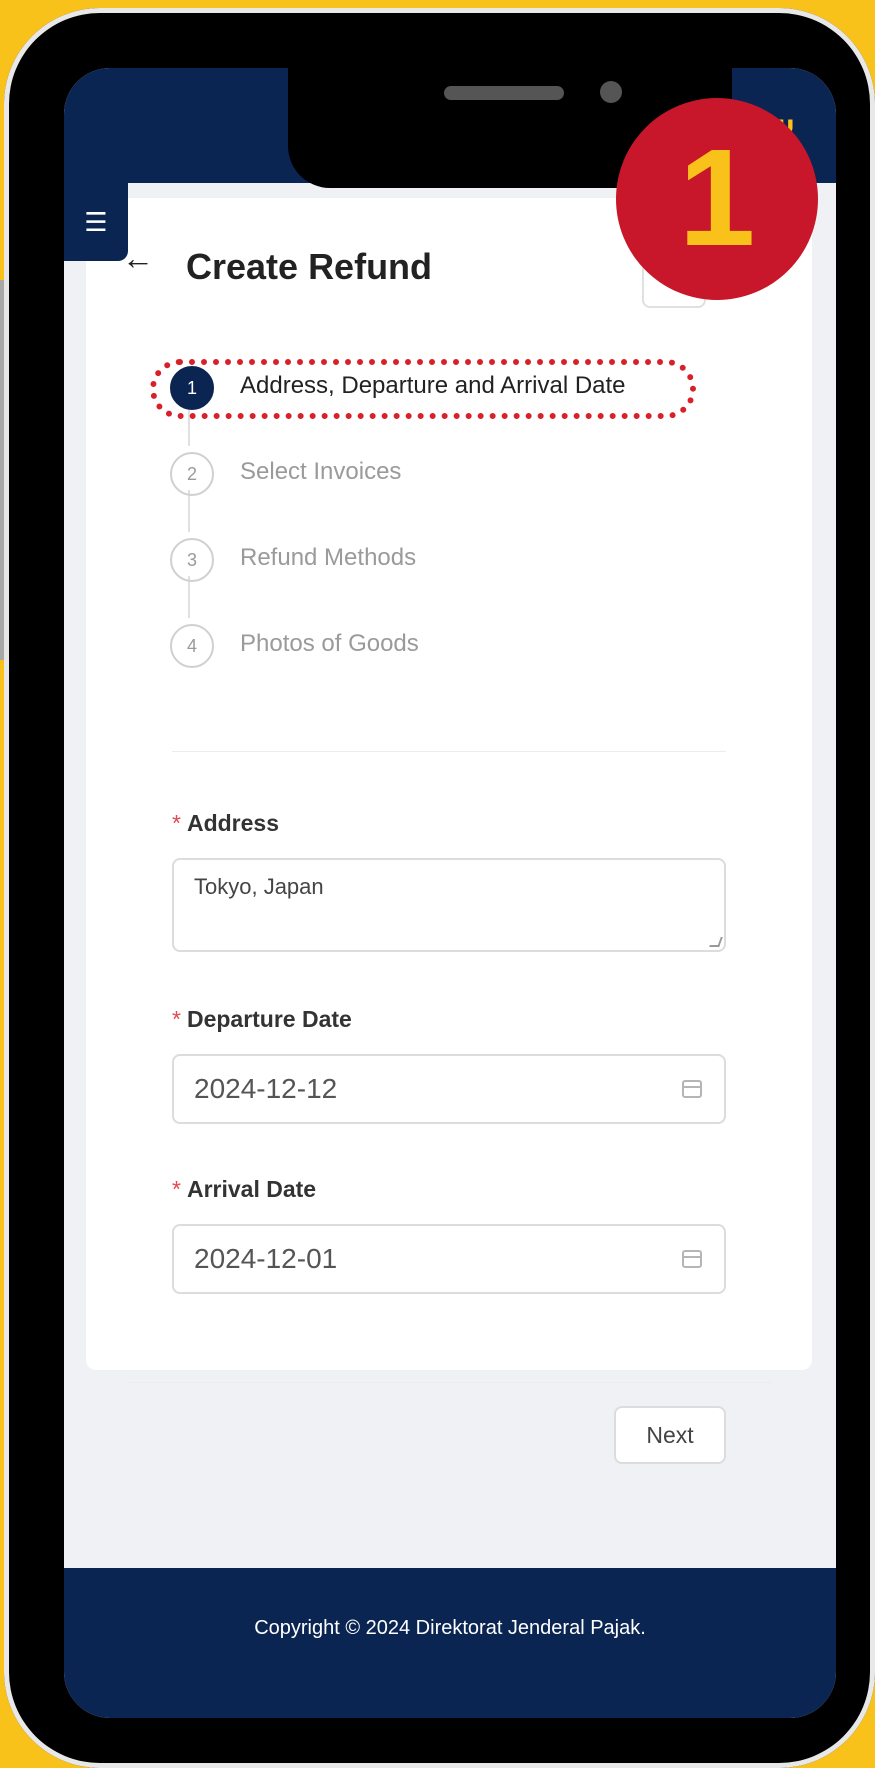 The image size is (875, 1768). I want to click on section-divider, so click(449, 751).